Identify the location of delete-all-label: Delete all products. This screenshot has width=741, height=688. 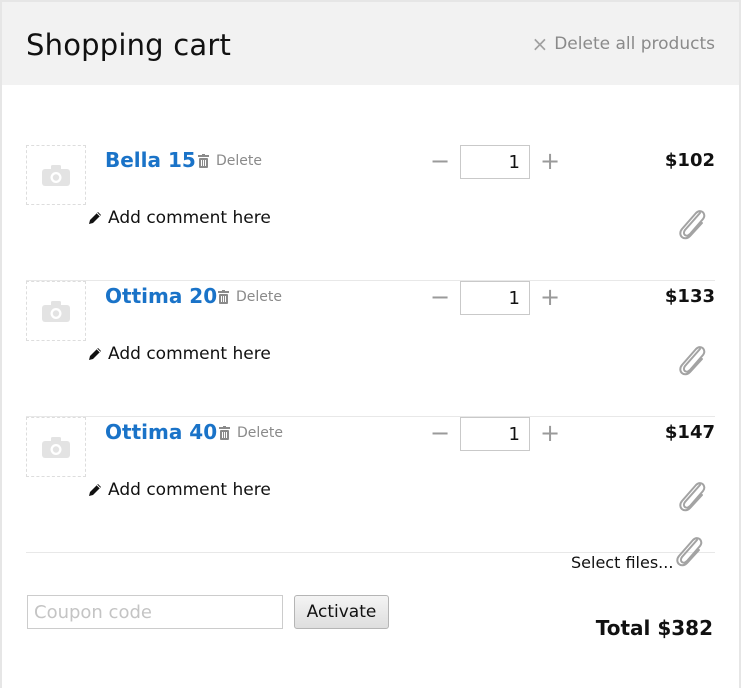
(634, 44).